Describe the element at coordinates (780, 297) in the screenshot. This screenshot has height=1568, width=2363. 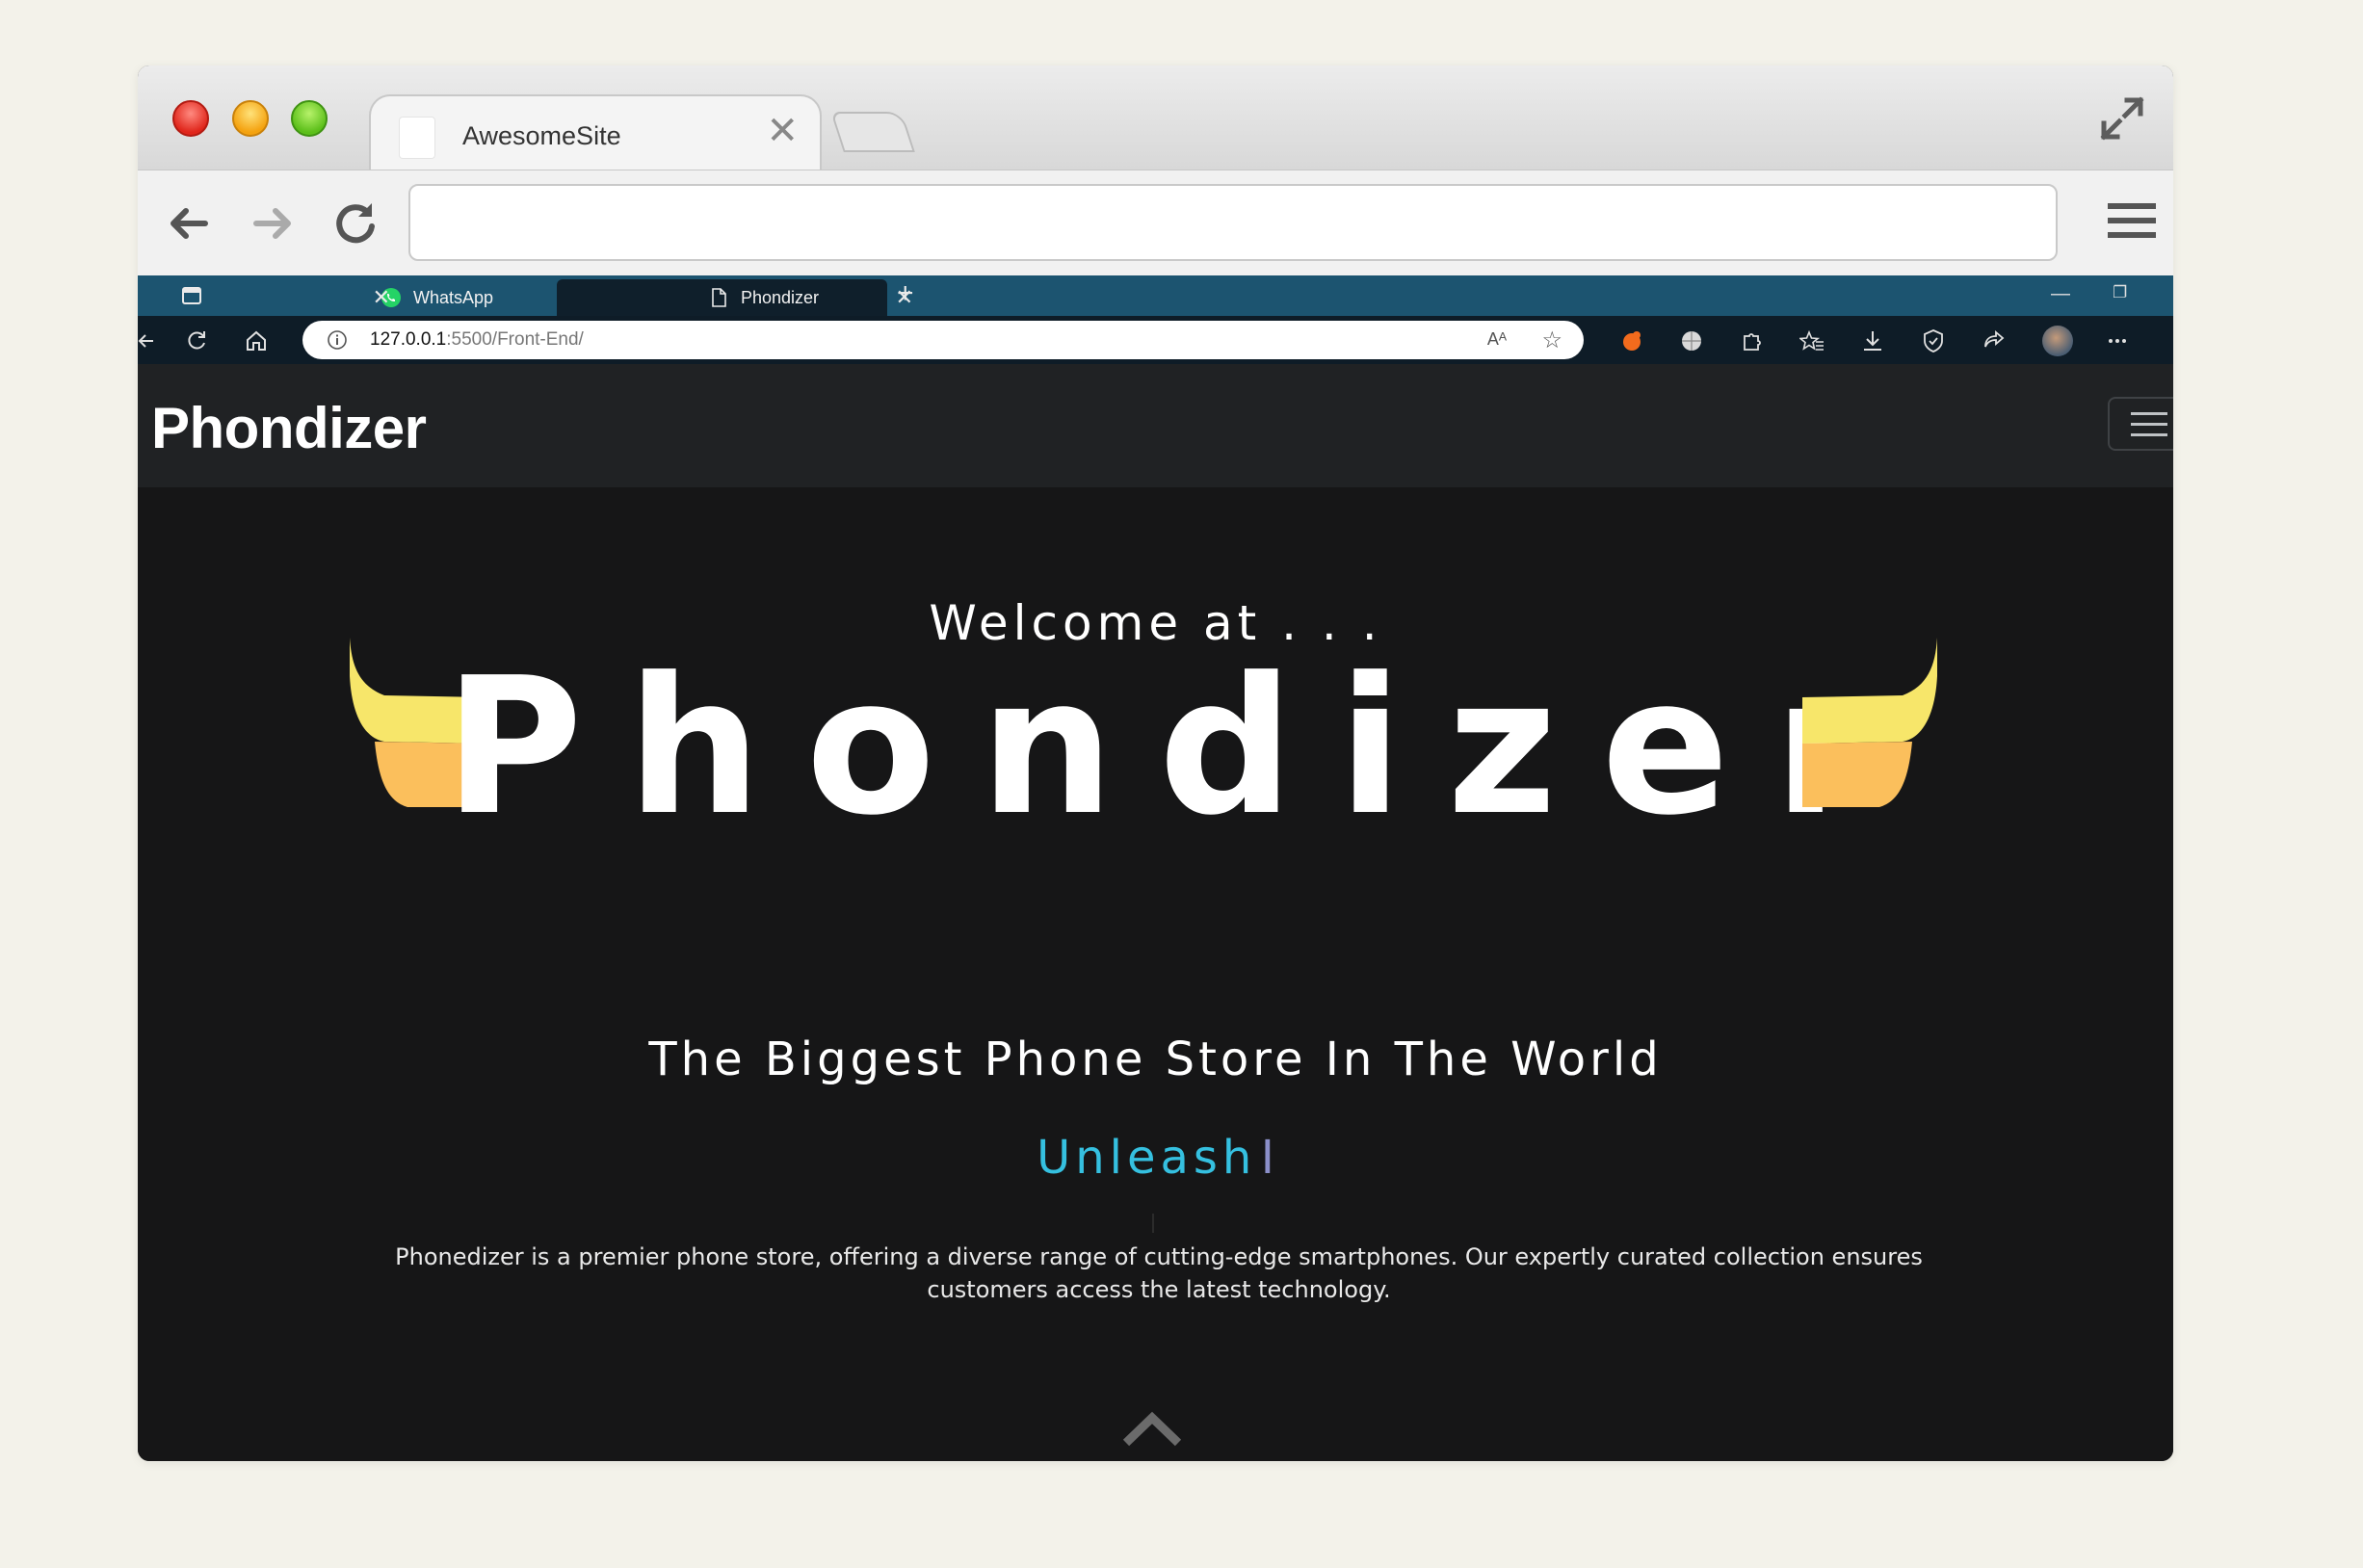
I see `inner-tab-label: Phondizer` at that location.